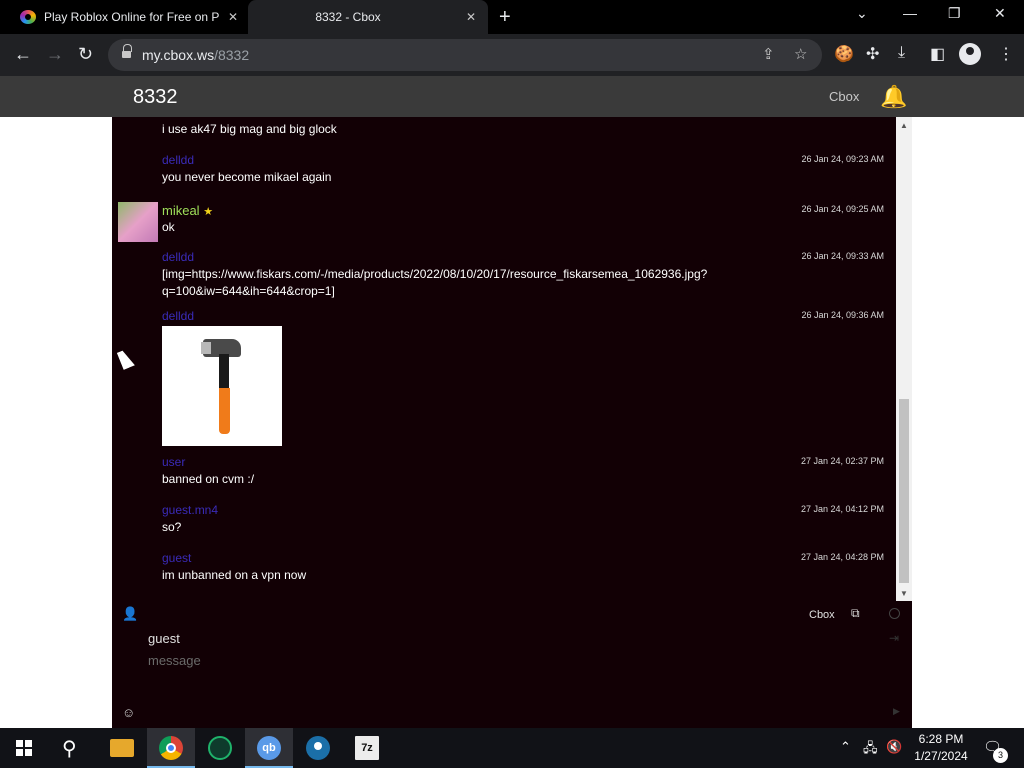  I want to click on cbox-footer-link: Cbox, so click(822, 615).